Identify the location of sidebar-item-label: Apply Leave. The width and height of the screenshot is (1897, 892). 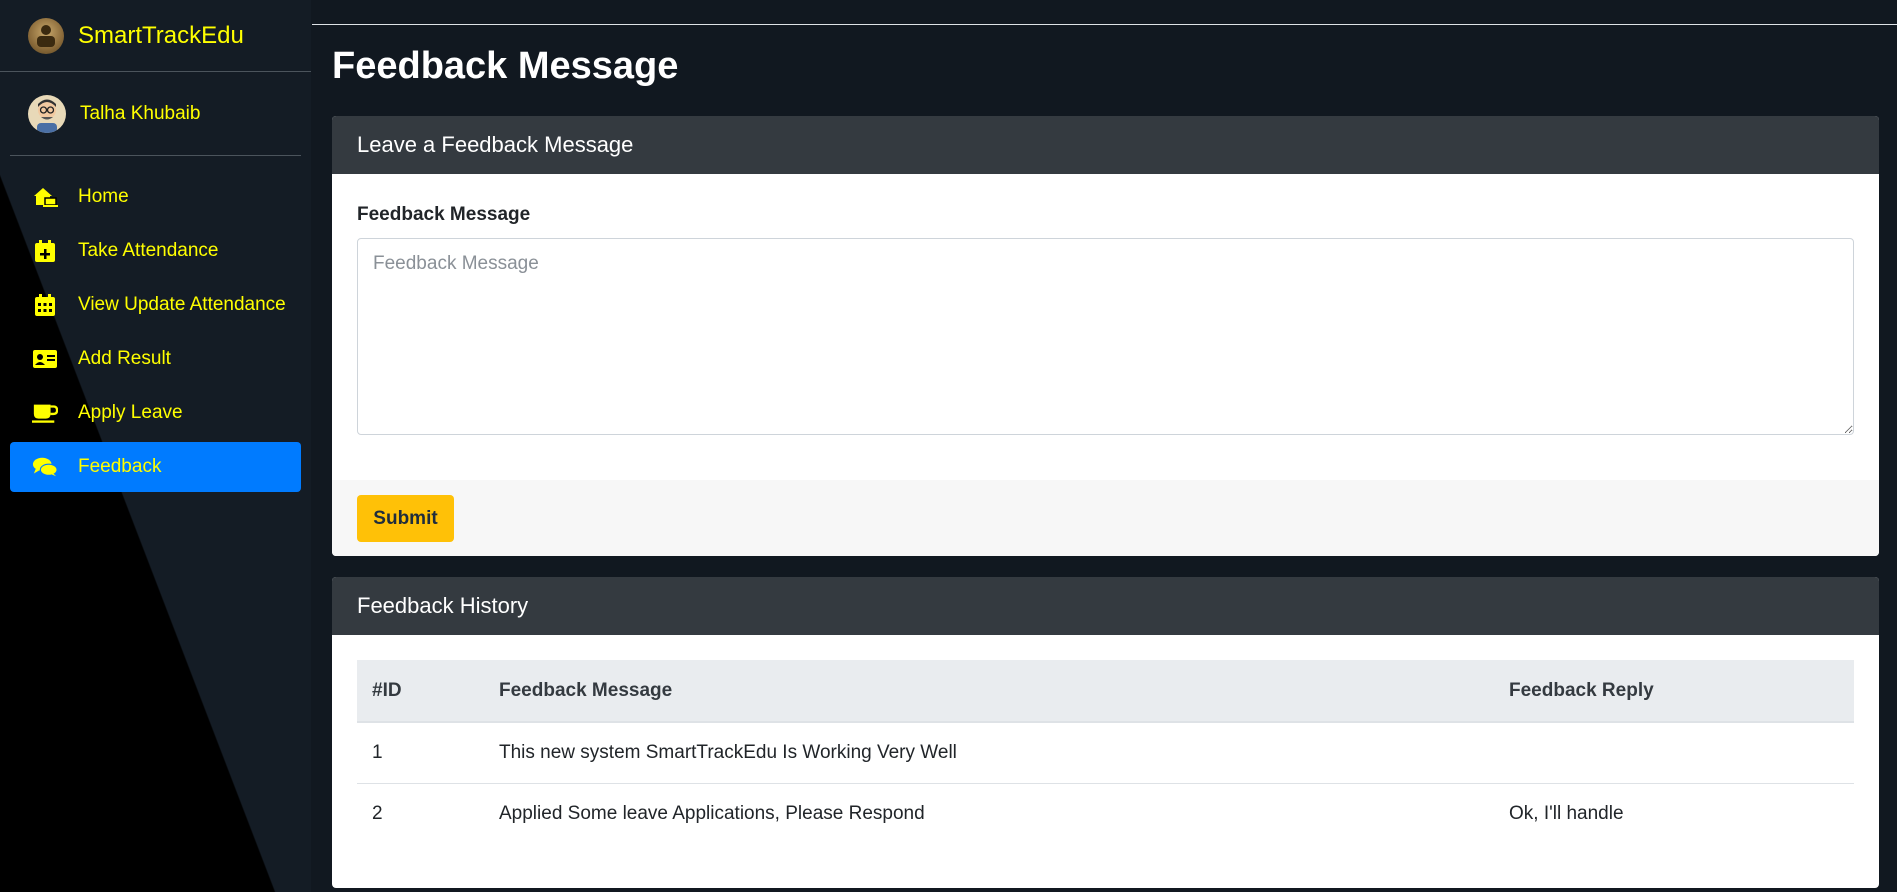
(130, 412).